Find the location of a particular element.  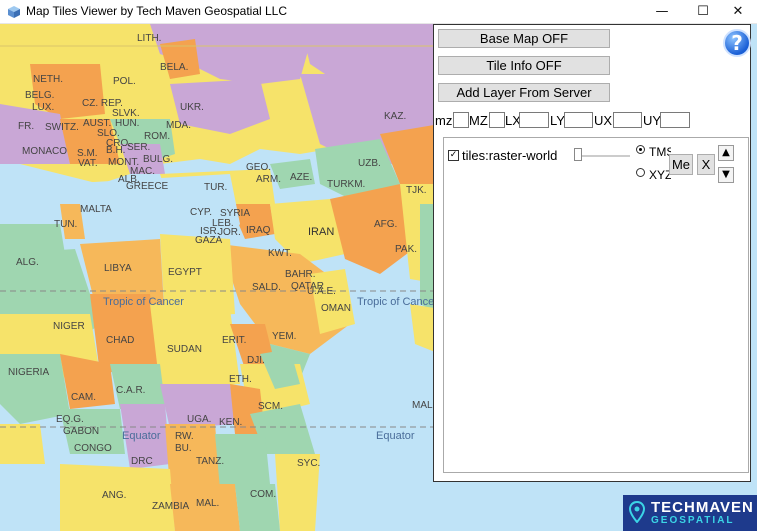

map-label: AFG. is located at coordinates (386, 224).